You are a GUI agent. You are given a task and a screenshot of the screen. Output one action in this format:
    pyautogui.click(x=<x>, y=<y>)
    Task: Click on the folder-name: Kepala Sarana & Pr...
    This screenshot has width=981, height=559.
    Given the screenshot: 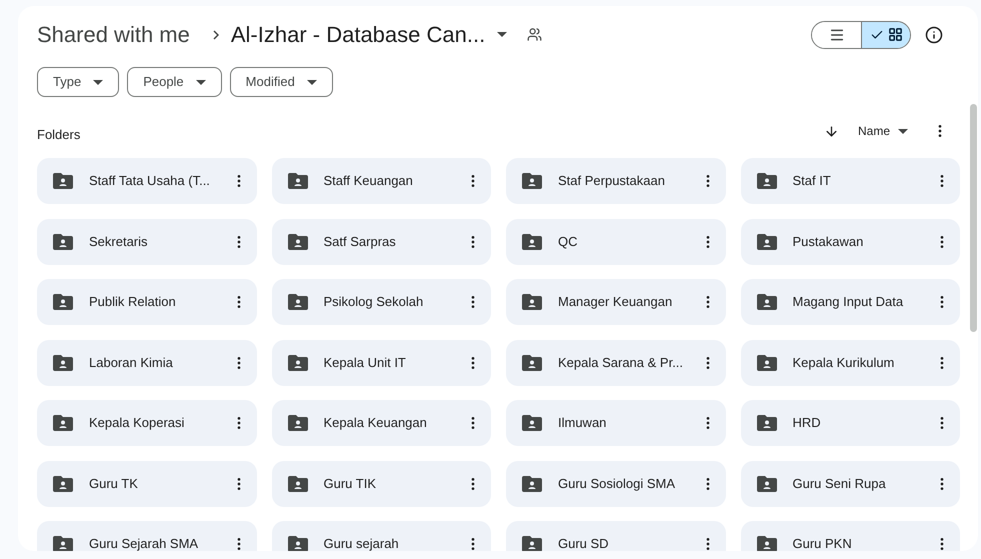 What is the action you would take?
    pyautogui.click(x=621, y=363)
    